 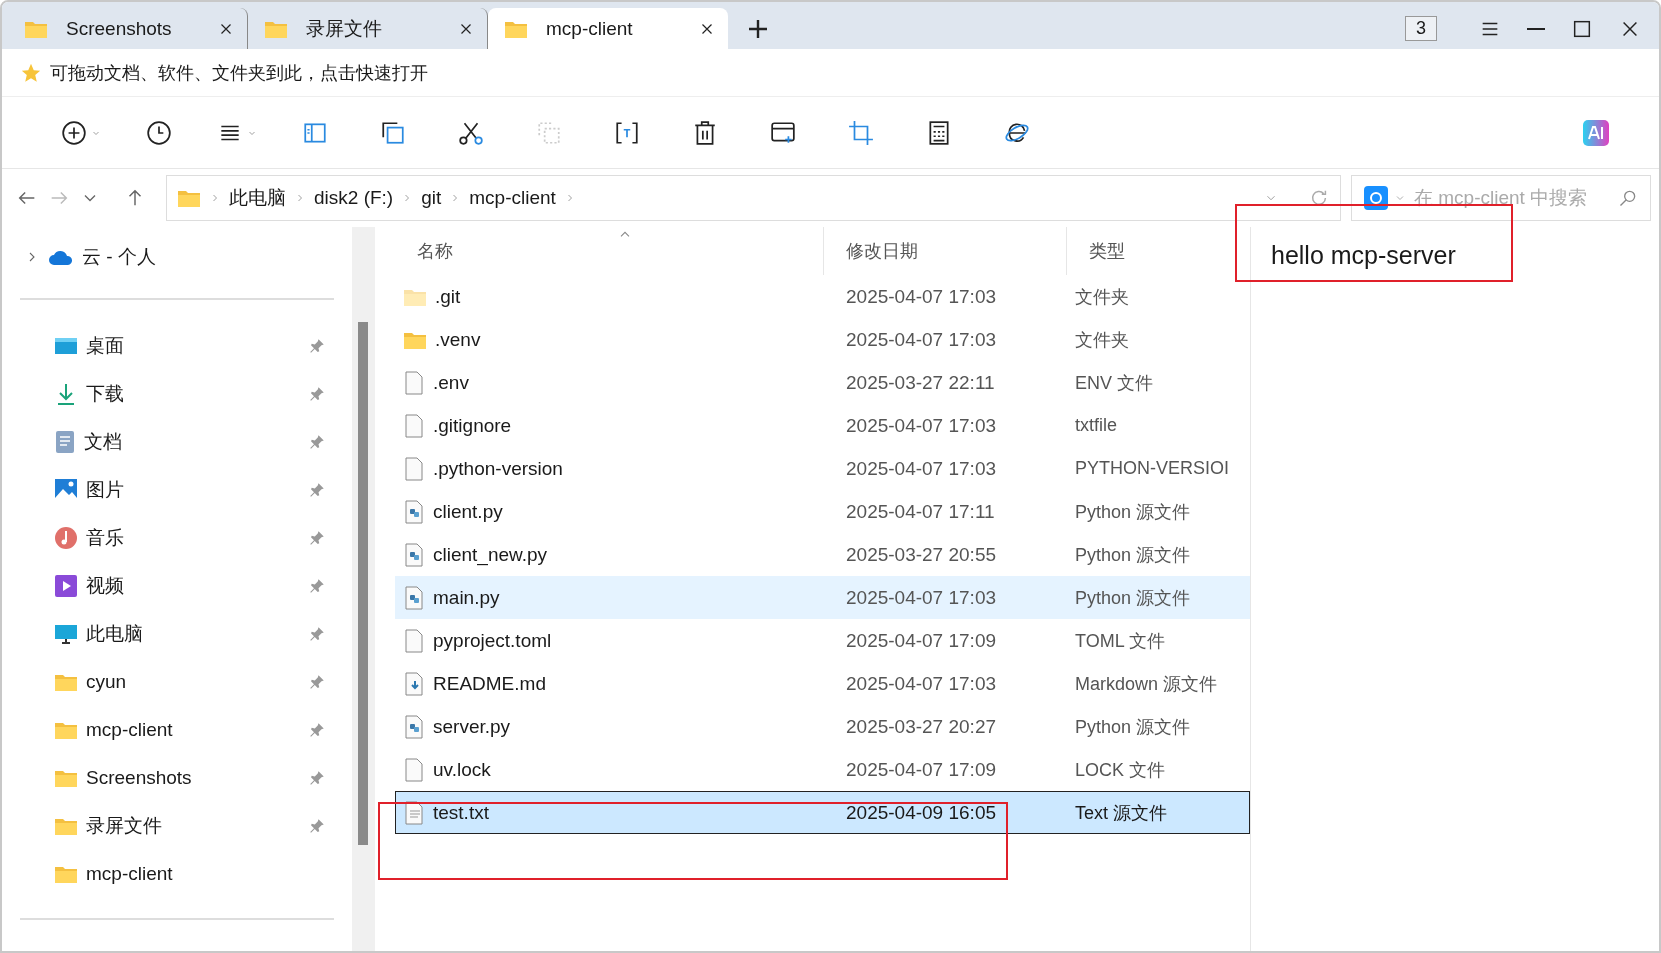 What do you see at coordinates (177, 778) in the screenshot?
I see `sidebar-item: Screenshots` at bounding box center [177, 778].